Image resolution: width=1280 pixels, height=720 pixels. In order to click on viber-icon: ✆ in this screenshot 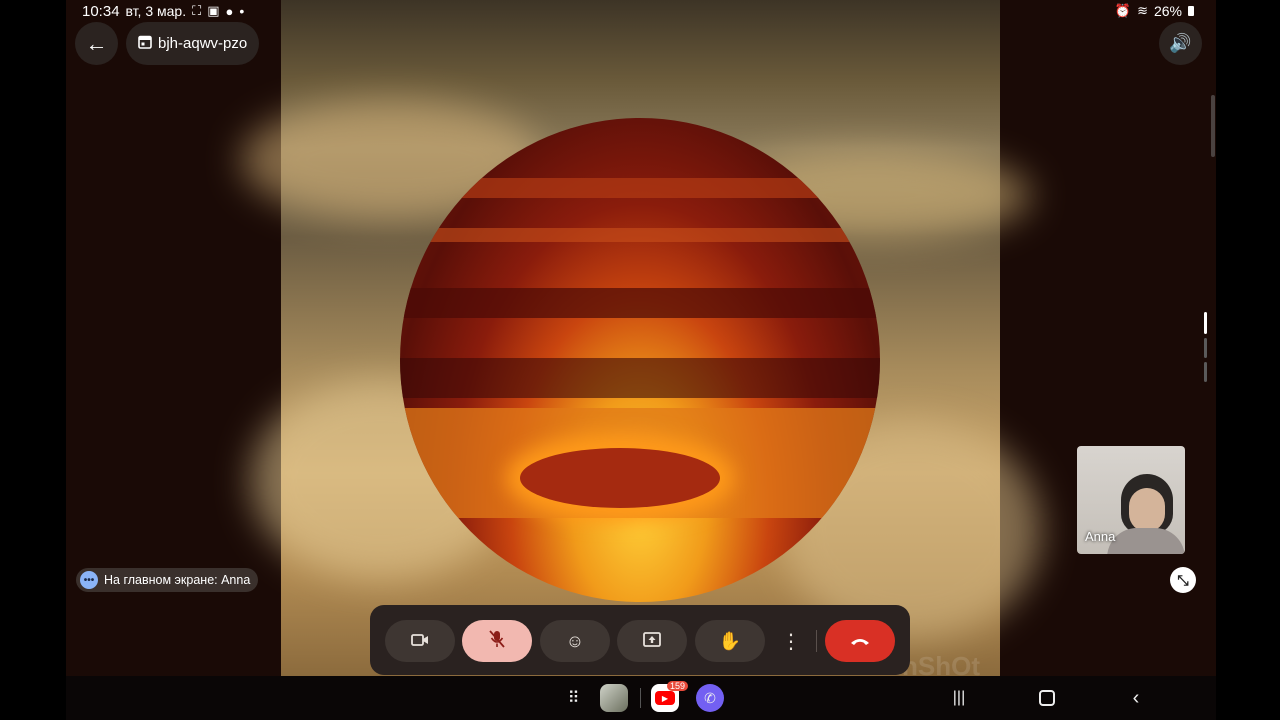, I will do `click(710, 698)`.